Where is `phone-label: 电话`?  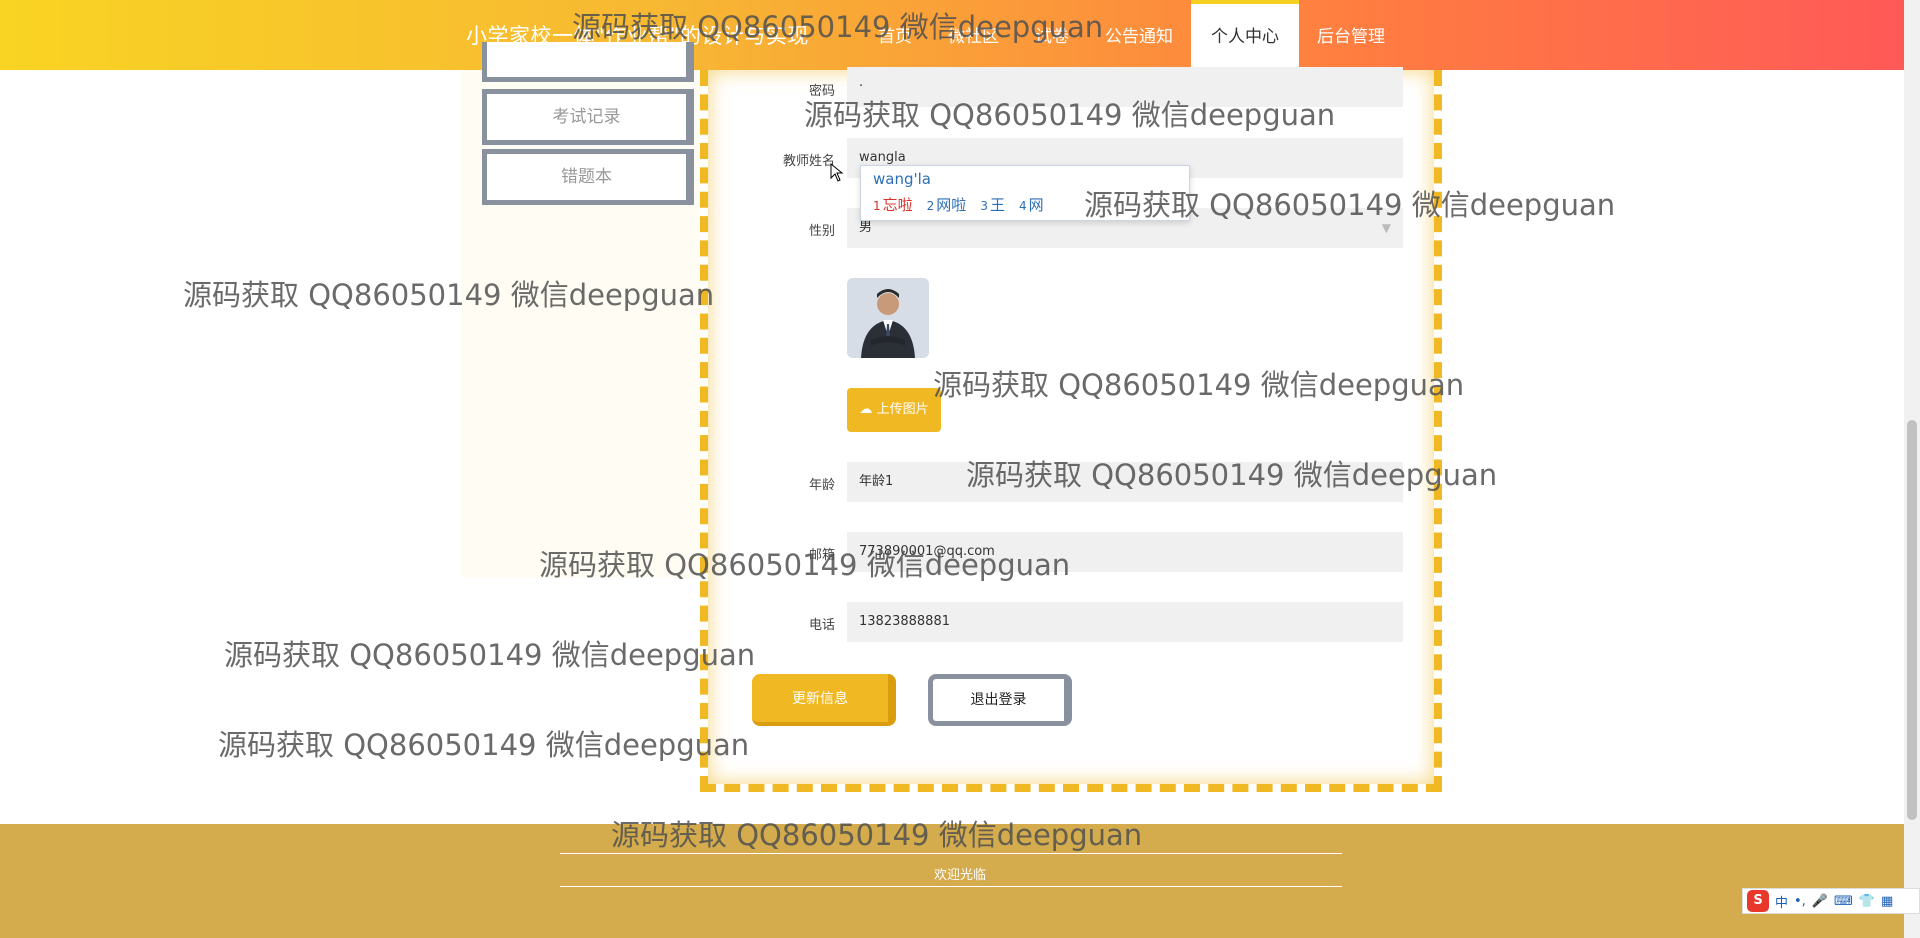
phone-label: 电话 is located at coordinates (821, 625).